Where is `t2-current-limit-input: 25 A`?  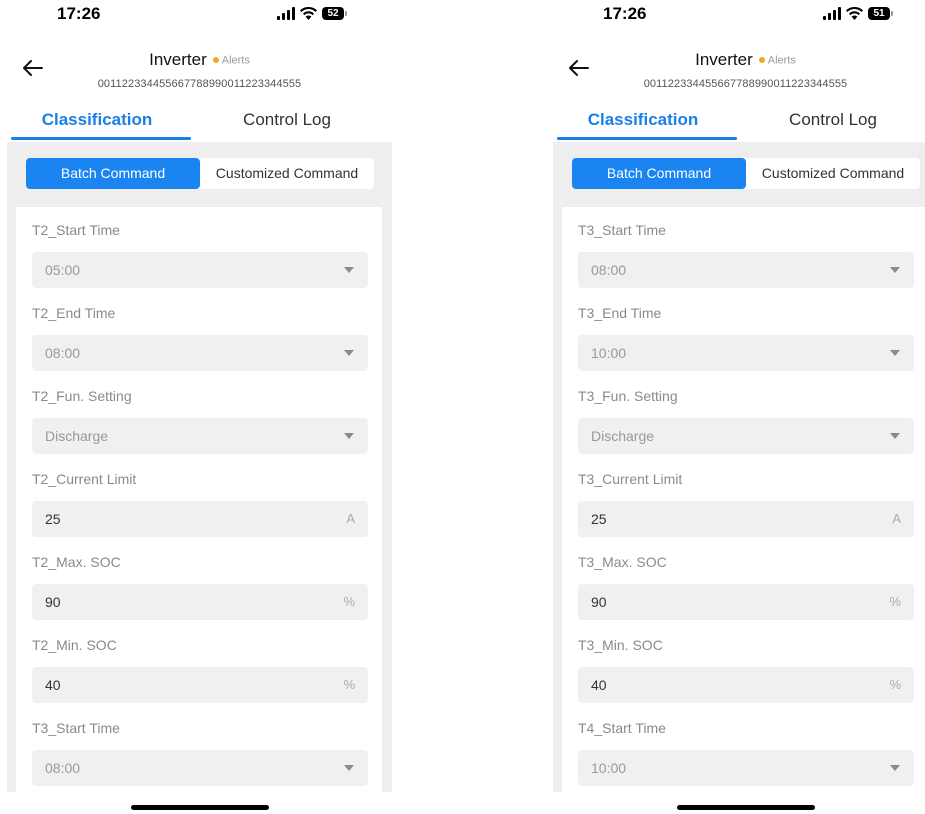
t2-current-limit-input: 25 A is located at coordinates (200, 519).